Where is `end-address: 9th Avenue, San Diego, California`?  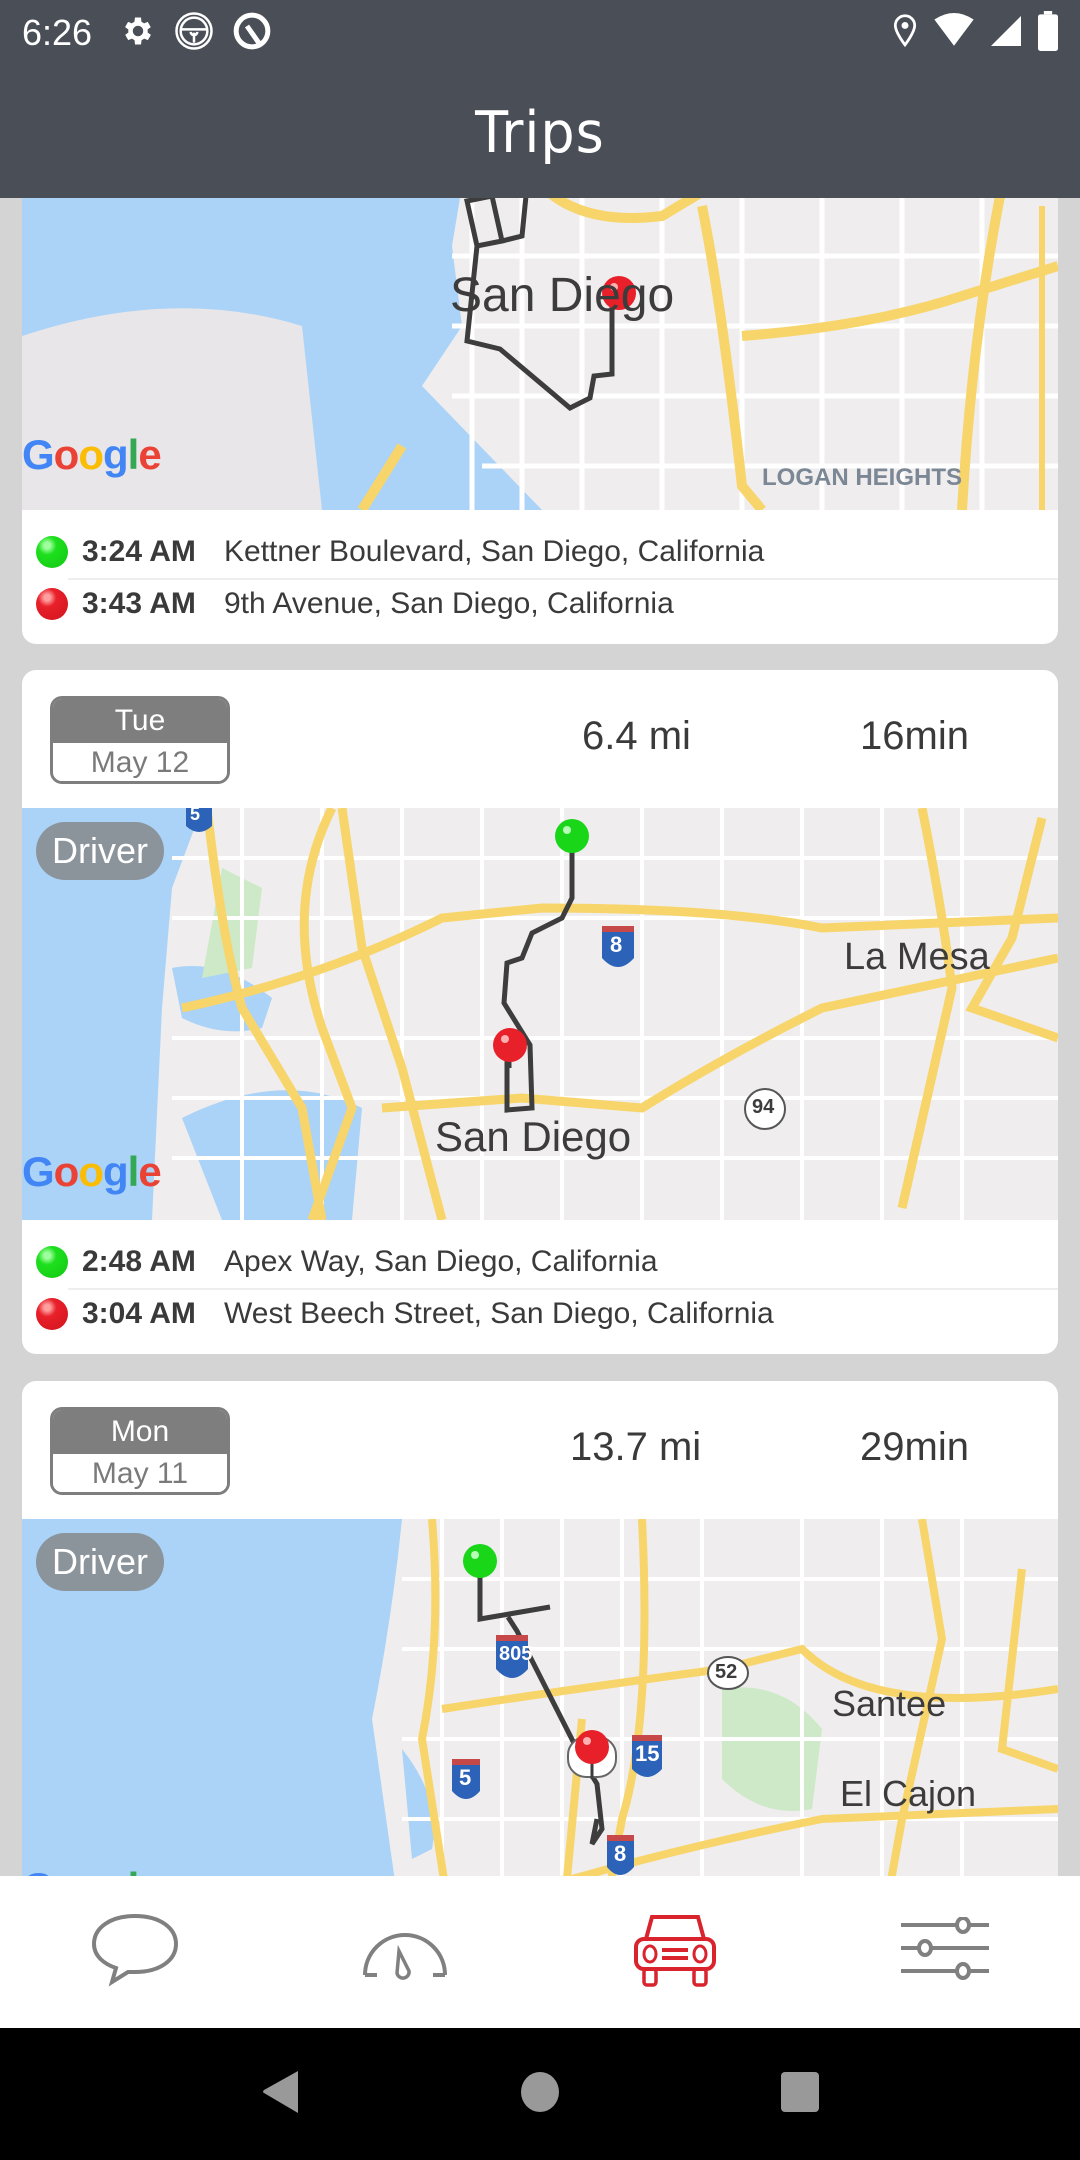
end-address: 9th Avenue, San Diego, California is located at coordinates (449, 603).